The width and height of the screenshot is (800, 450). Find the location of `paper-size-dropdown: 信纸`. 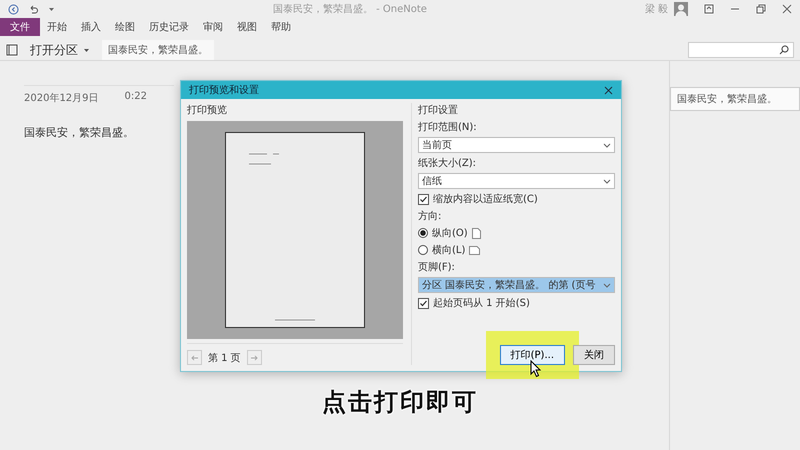

paper-size-dropdown: 信纸 is located at coordinates (516, 181).